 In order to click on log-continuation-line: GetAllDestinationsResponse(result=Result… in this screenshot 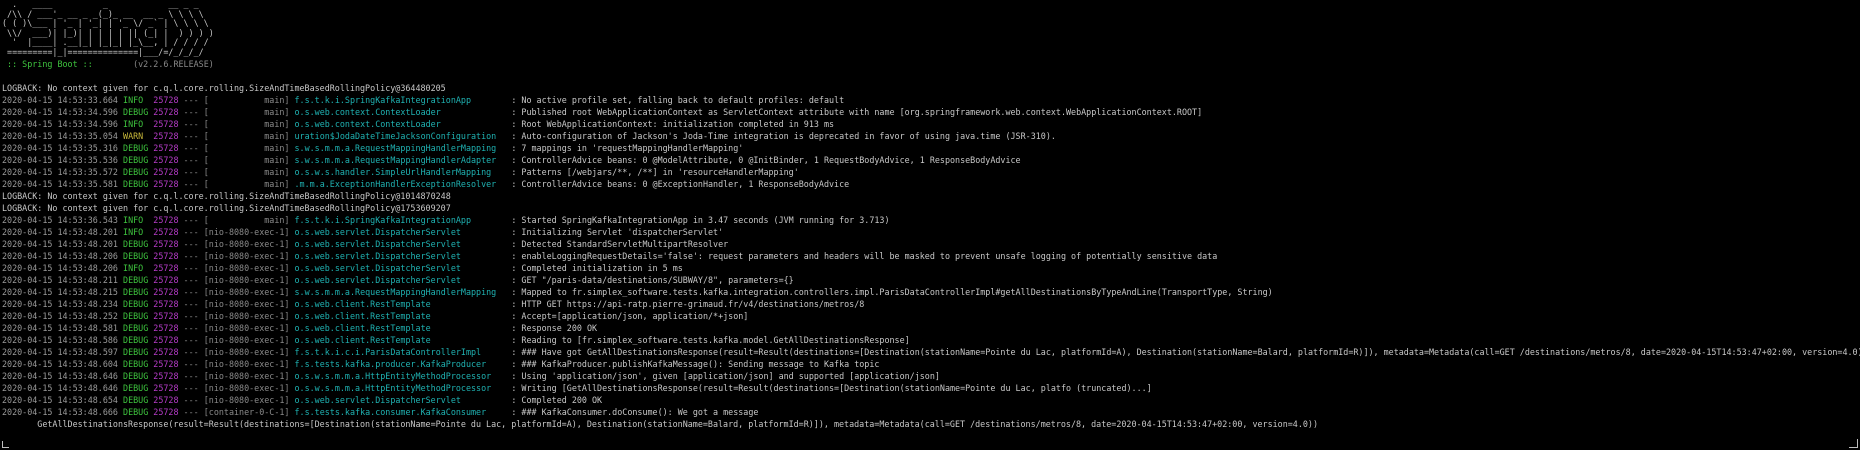, I will do `click(660, 423)`.